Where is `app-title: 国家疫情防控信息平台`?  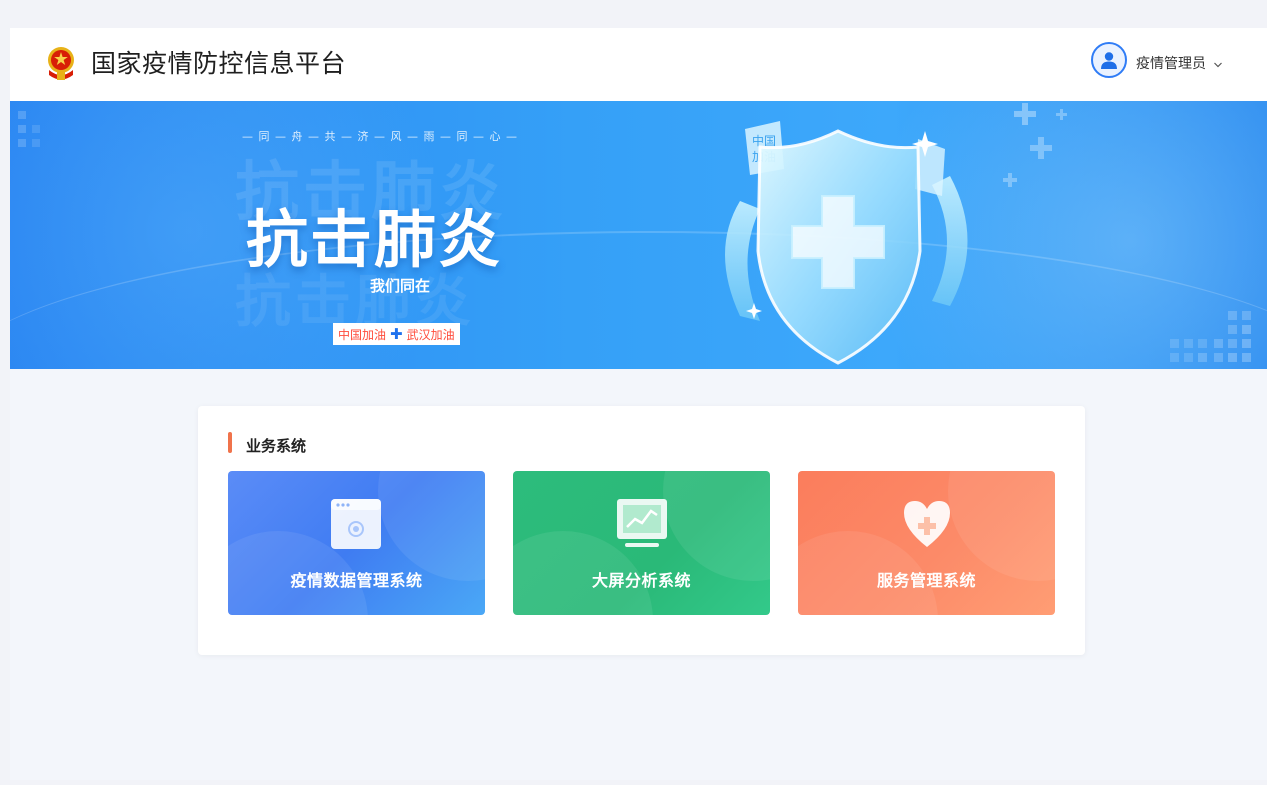
app-title: 国家疫情防控信息平台 is located at coordinates (219, 63).